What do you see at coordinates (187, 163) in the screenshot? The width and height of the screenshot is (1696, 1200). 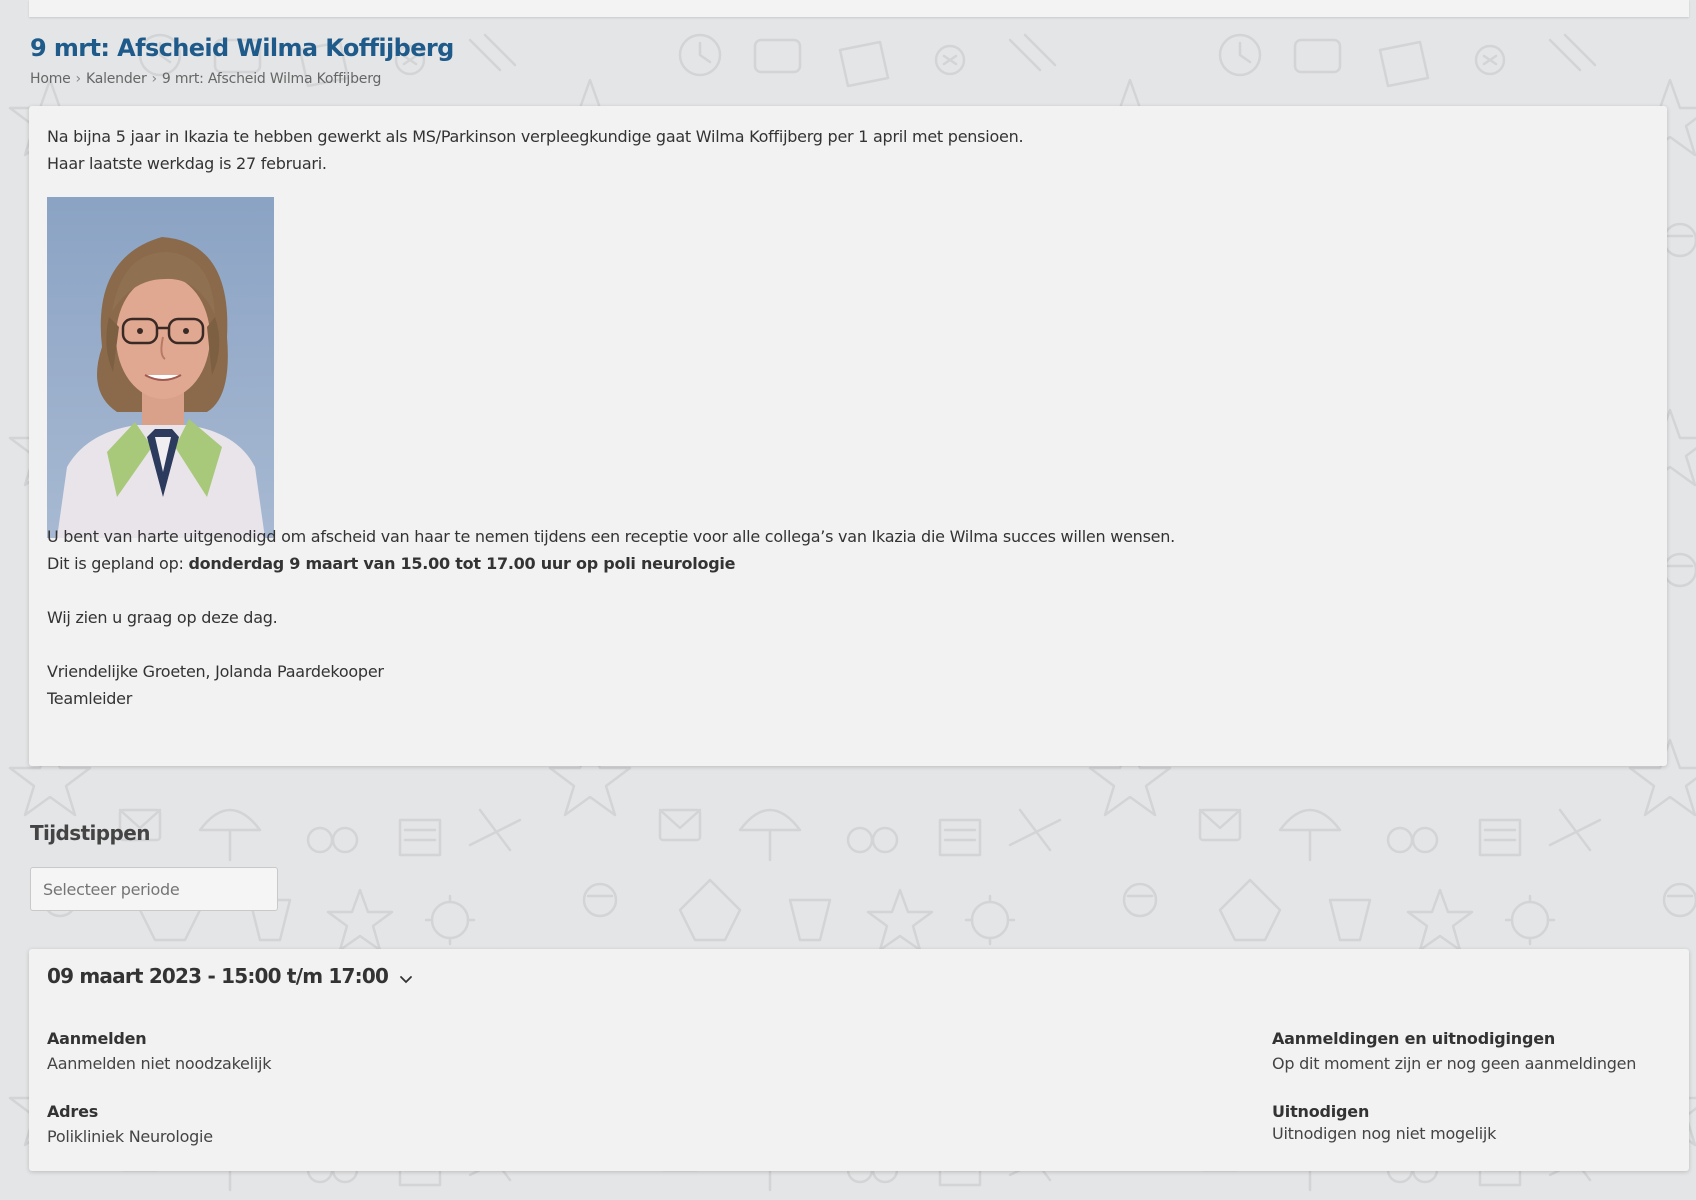 I see `intro-line-2: Haar laatste werkdag is 27 februari.` at bounding box center [187, 163].